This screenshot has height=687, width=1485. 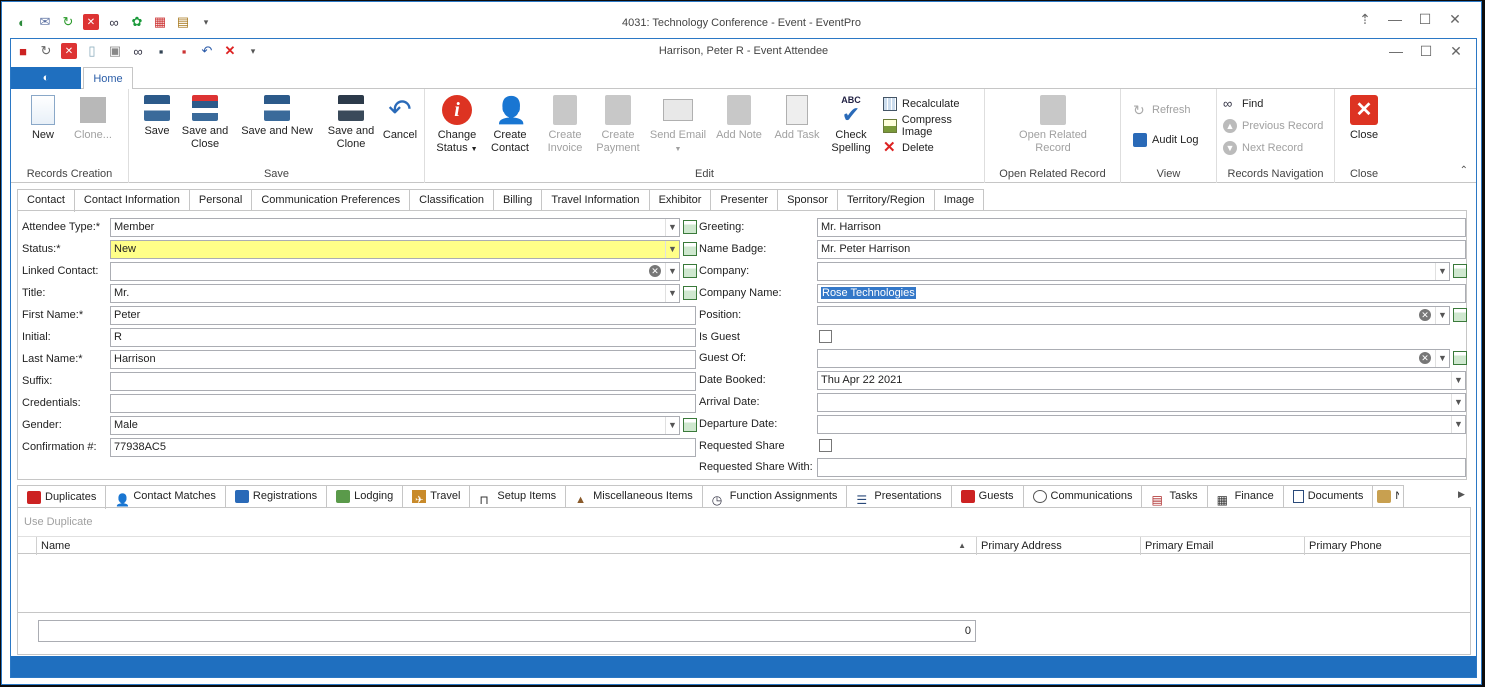 I want to click on create-contact-button: 👤 Create Contact, so click(x=510, y=125).